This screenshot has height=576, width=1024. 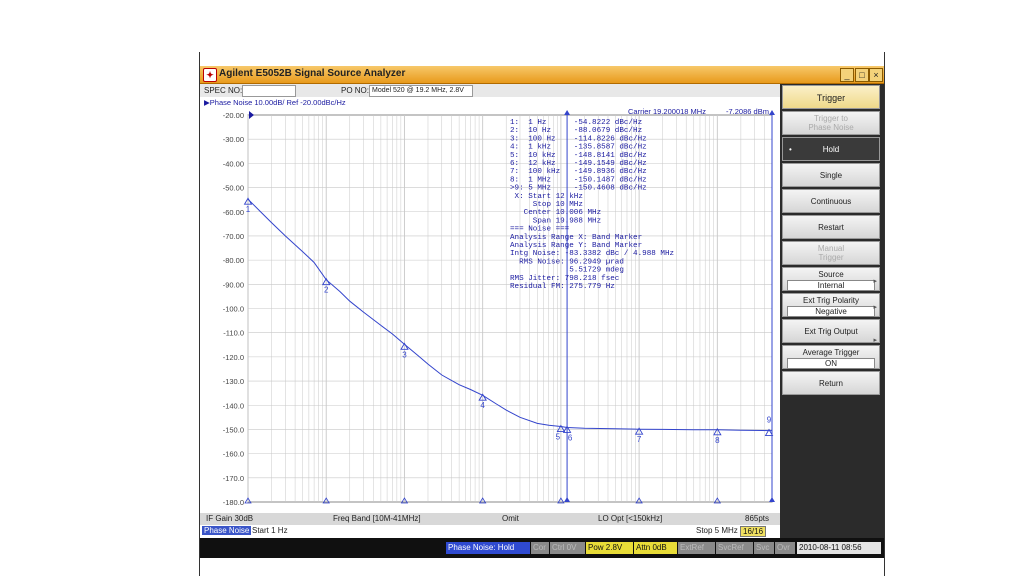 I want to click on phase-noise-tab: Phase Noise, so click(x=227, y=530).